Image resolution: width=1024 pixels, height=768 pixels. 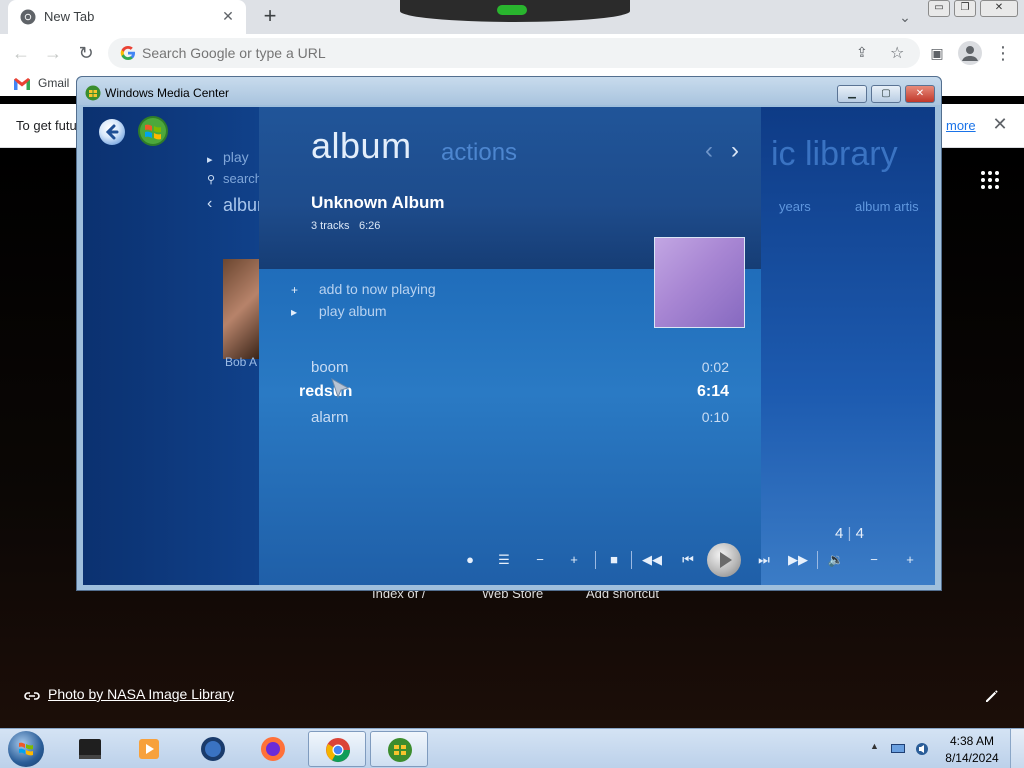 What do you see at coordinates (273, 749) in the screenshot?
I see `taskbar-app-firefox` at bounding box center [273, 749].